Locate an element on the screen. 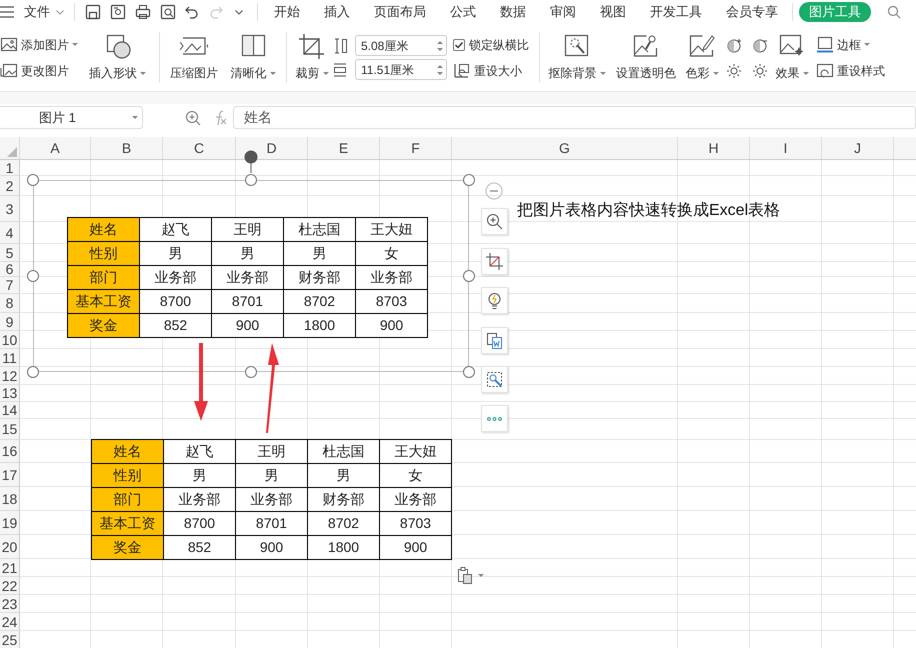 Image resolution: width=916 pixels, height=648 pixels. save-icon is located at coordinates (93, 12).